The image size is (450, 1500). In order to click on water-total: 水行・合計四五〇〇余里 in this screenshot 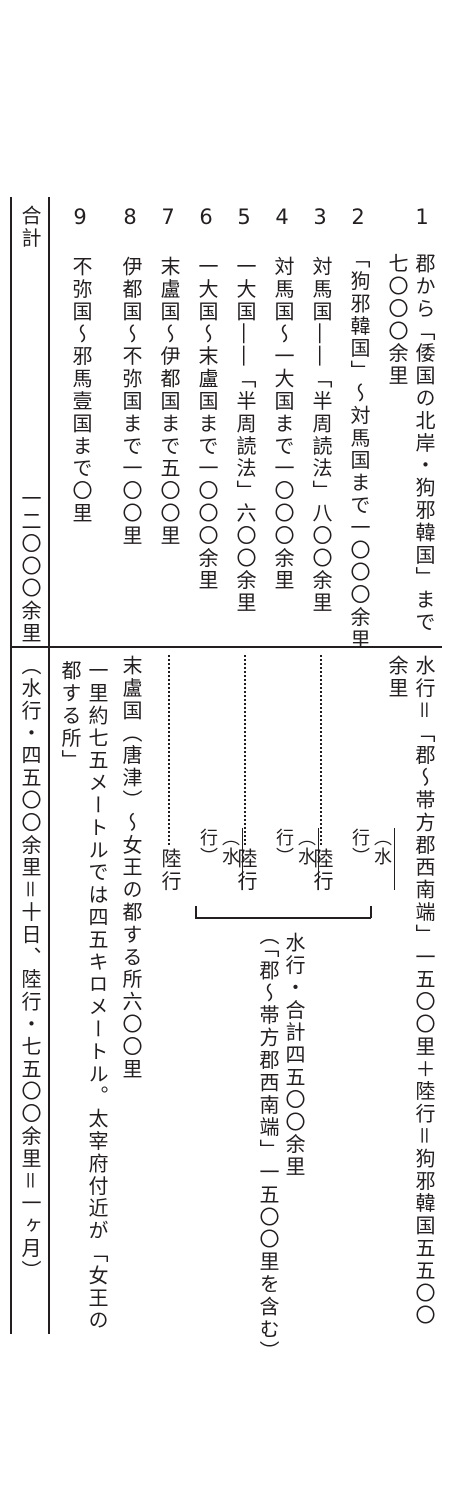, I will do `click(294, 1055)`.